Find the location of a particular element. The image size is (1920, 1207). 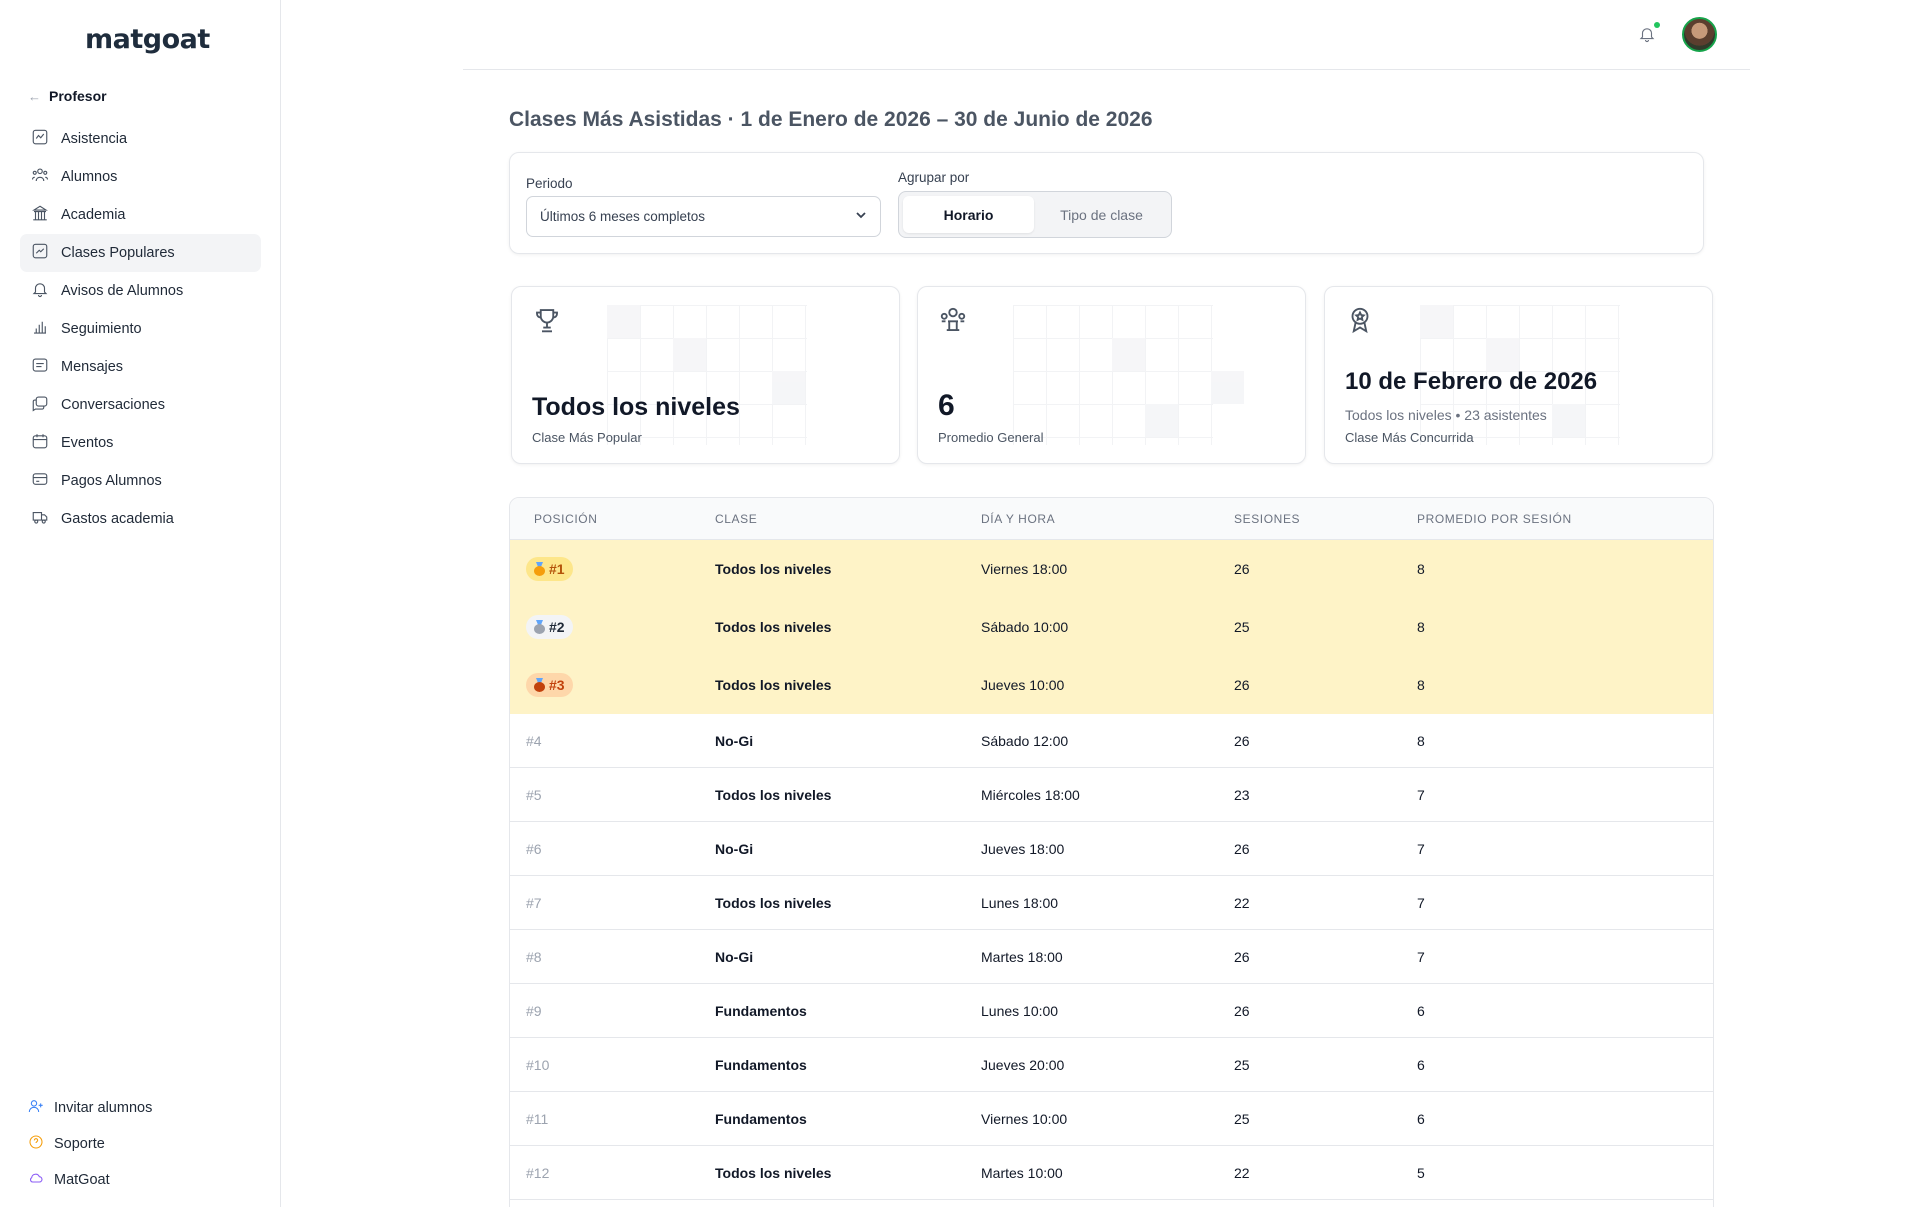

support-link: Soporte is located at coordinates (90, 1144).